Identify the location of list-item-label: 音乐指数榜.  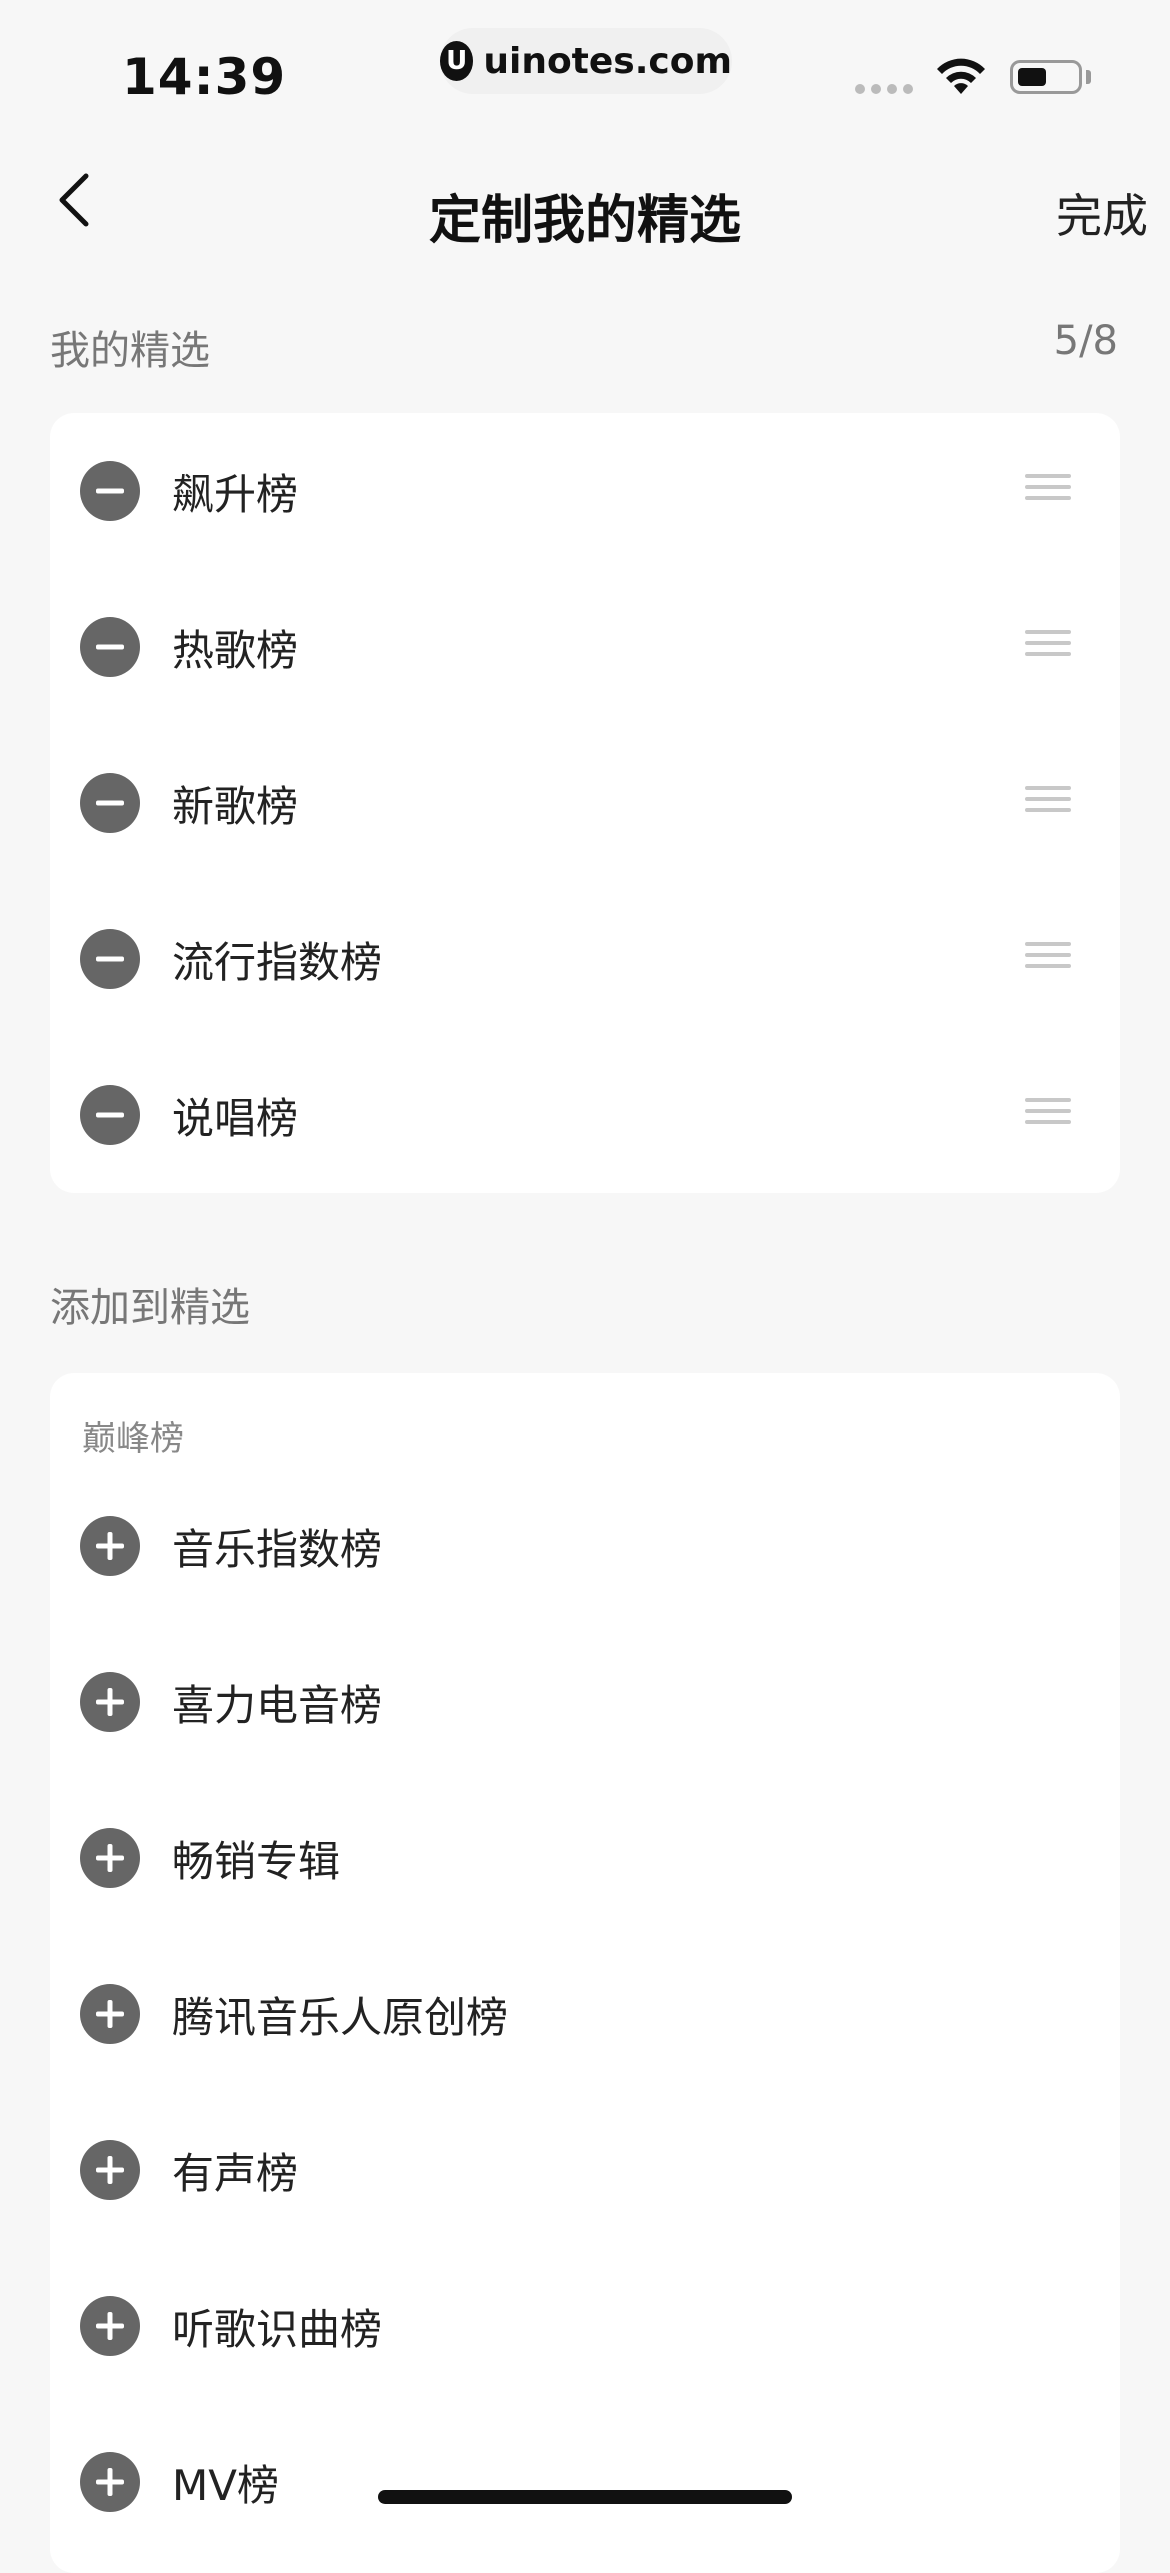
(277, 1549).